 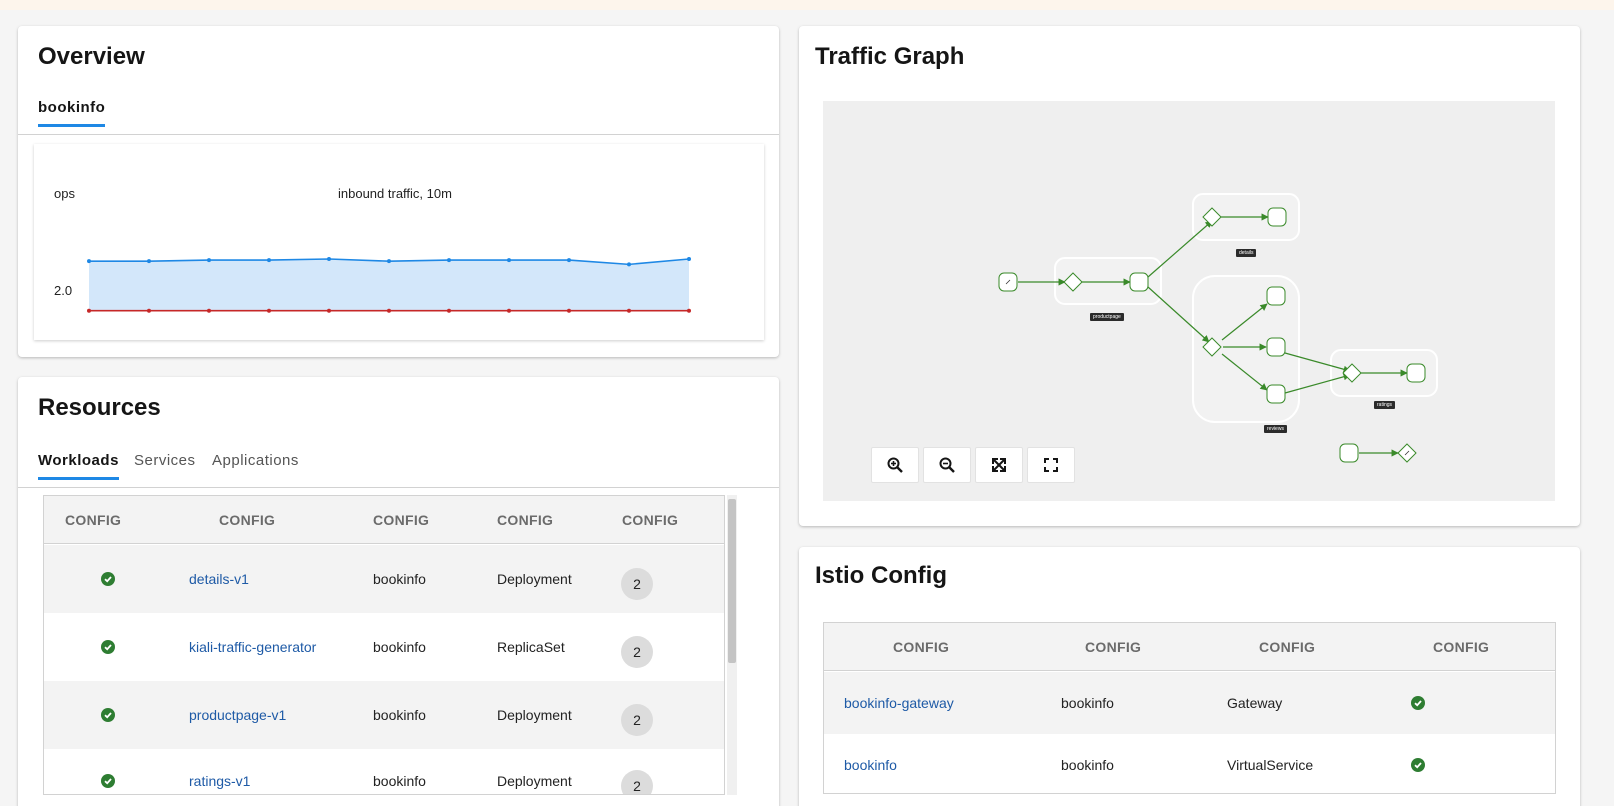 I want to click on workload-link: productpage-v1, so click(x=237, y=715).